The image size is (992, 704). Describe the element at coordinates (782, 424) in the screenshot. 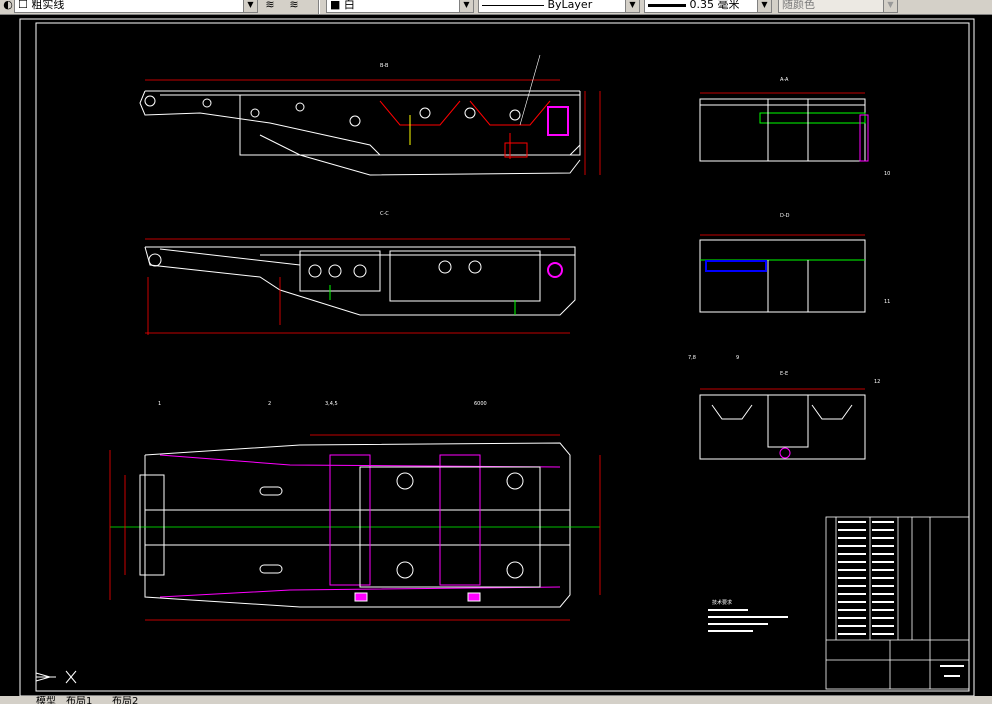

I see `section-view-ee` at that location.